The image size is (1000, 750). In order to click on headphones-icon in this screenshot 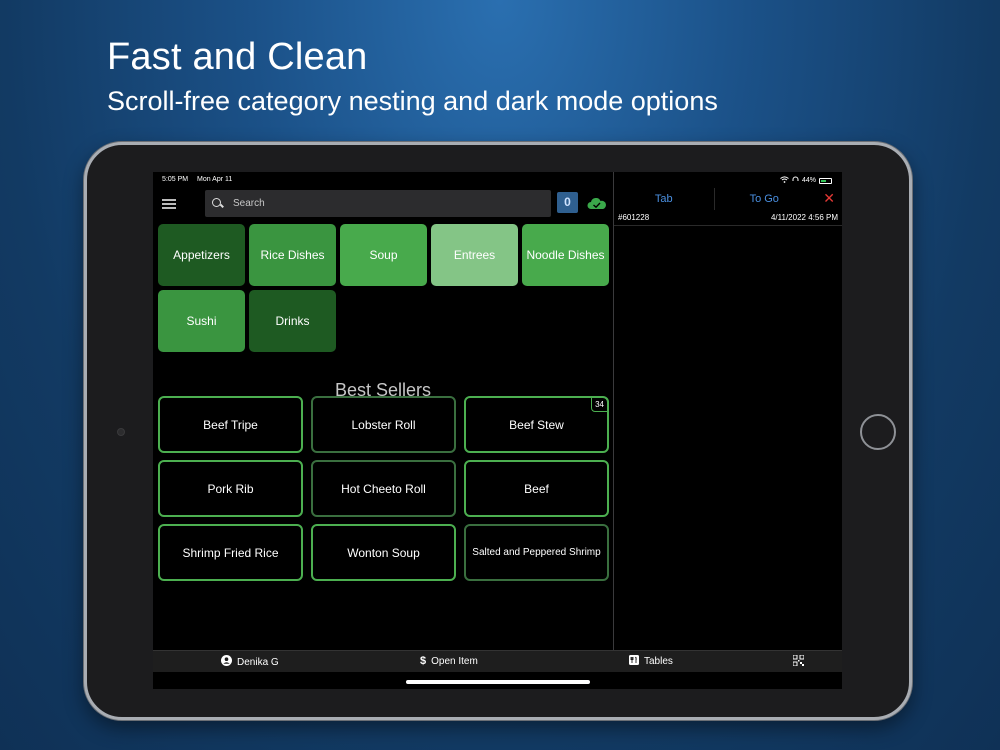, I will do `click(795, 180)`.